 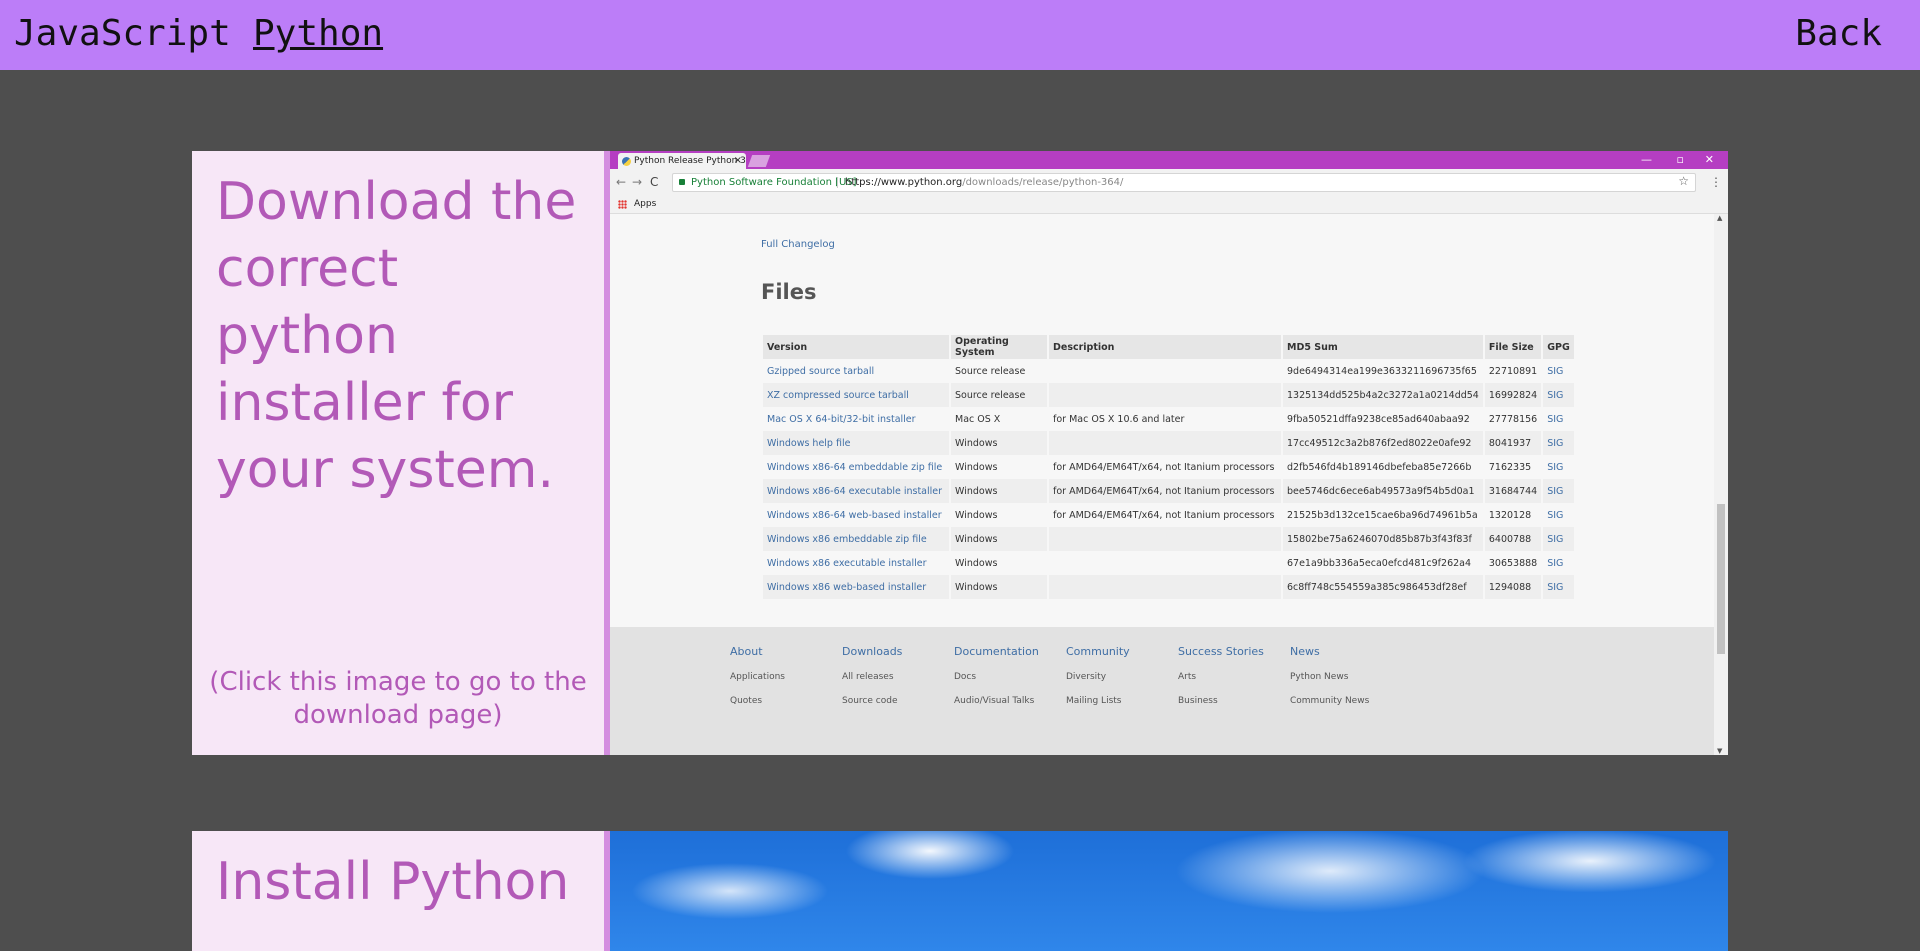 I want to click on scroll-down-icon: ▼, so click(x=1720, y=751).